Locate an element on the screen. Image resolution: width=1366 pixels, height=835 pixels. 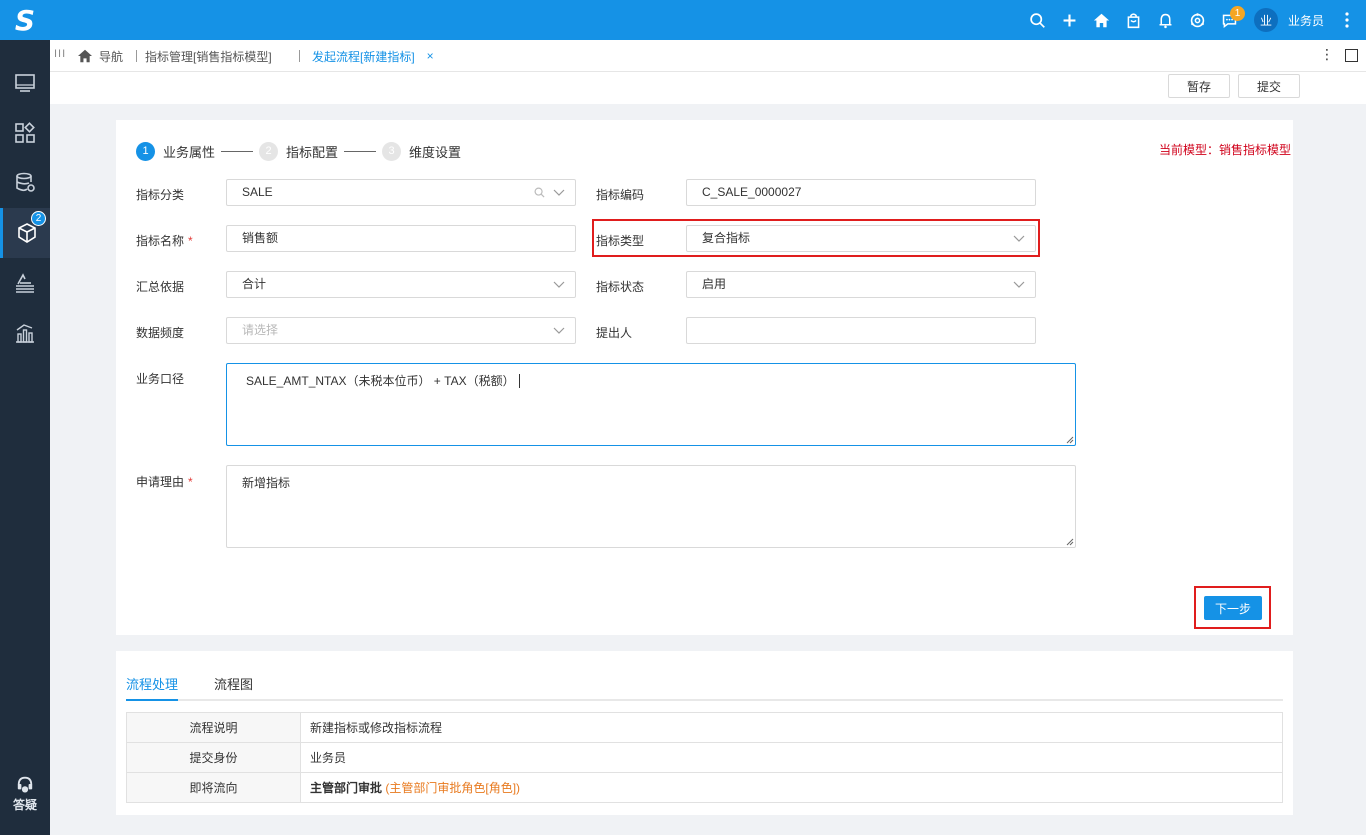
tab-indicator-management: 指标管理[销售指标模型] is located at coordinates (222, 56).